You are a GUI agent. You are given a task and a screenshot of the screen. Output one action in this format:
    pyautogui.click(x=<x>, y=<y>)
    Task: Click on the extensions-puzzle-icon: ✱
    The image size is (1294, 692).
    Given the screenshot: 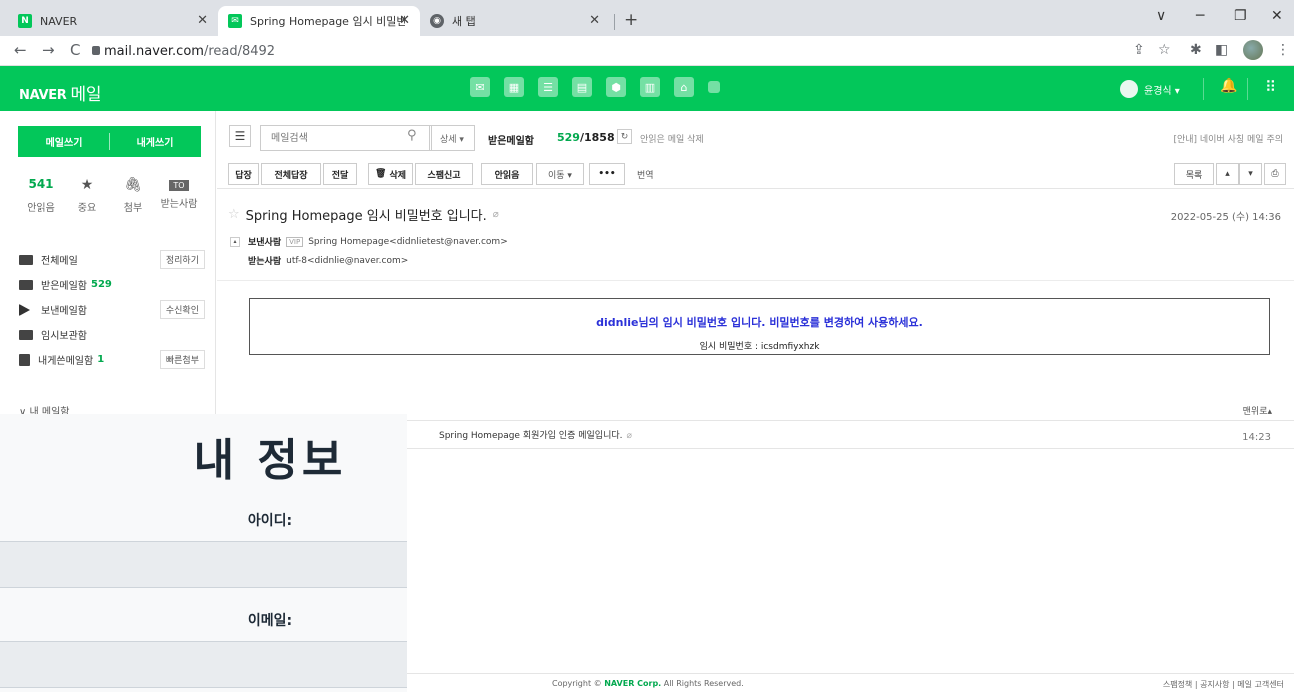 What is the action you would take?
    pyautogui.click(x=1196, y=50)
    